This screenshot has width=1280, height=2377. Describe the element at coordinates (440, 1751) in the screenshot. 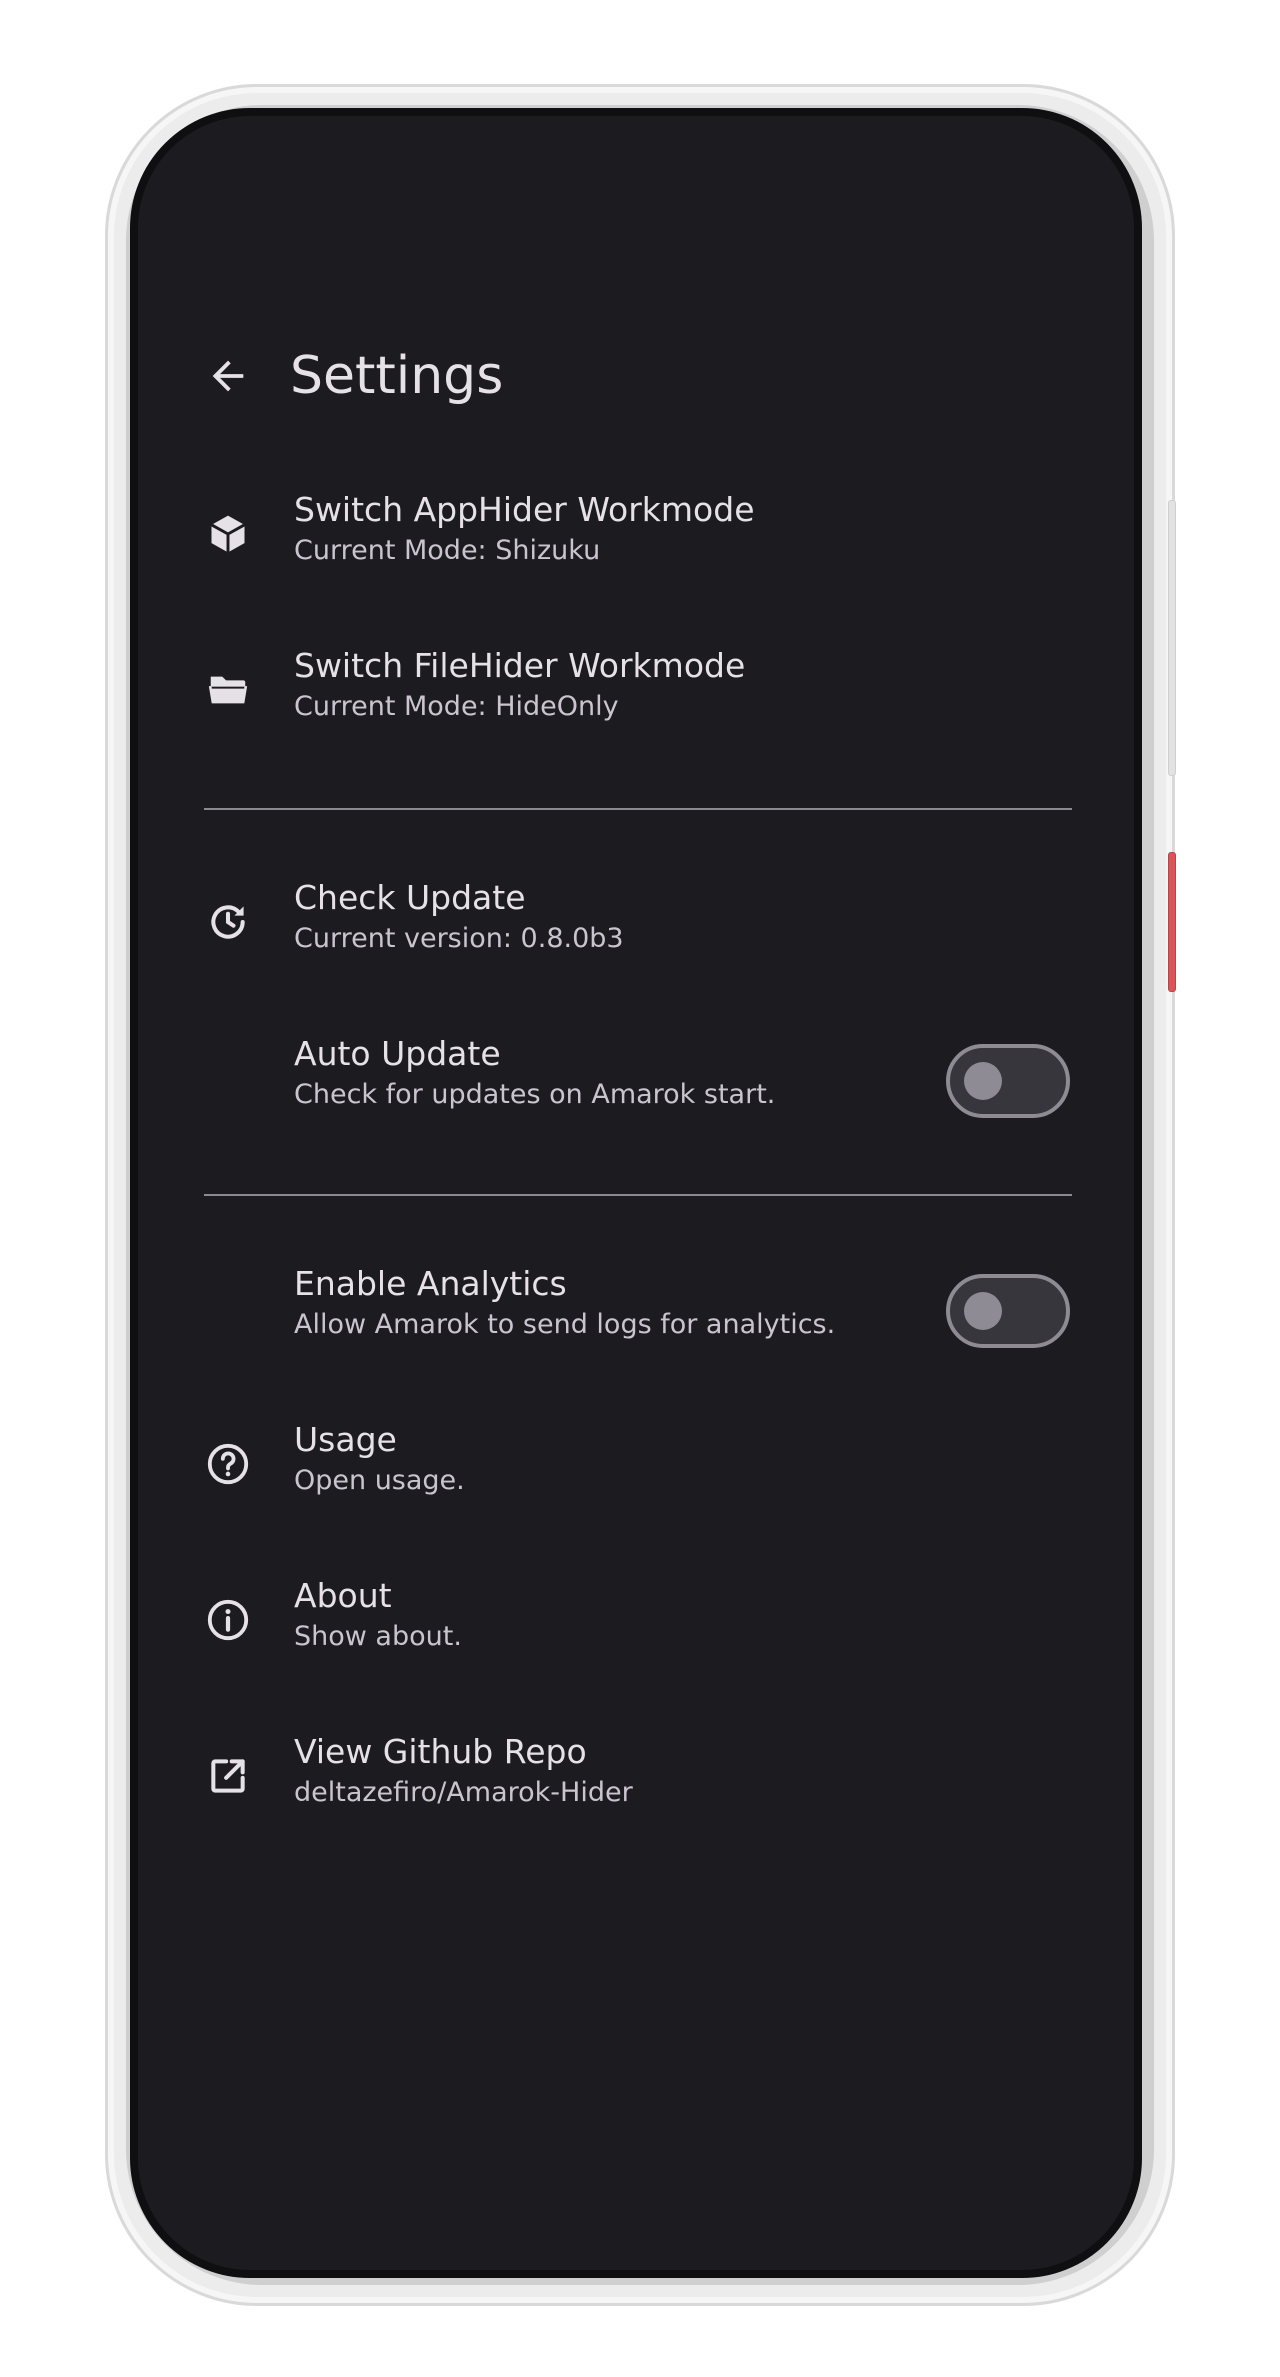

I see `setting-title: View Github Repo` at that location.